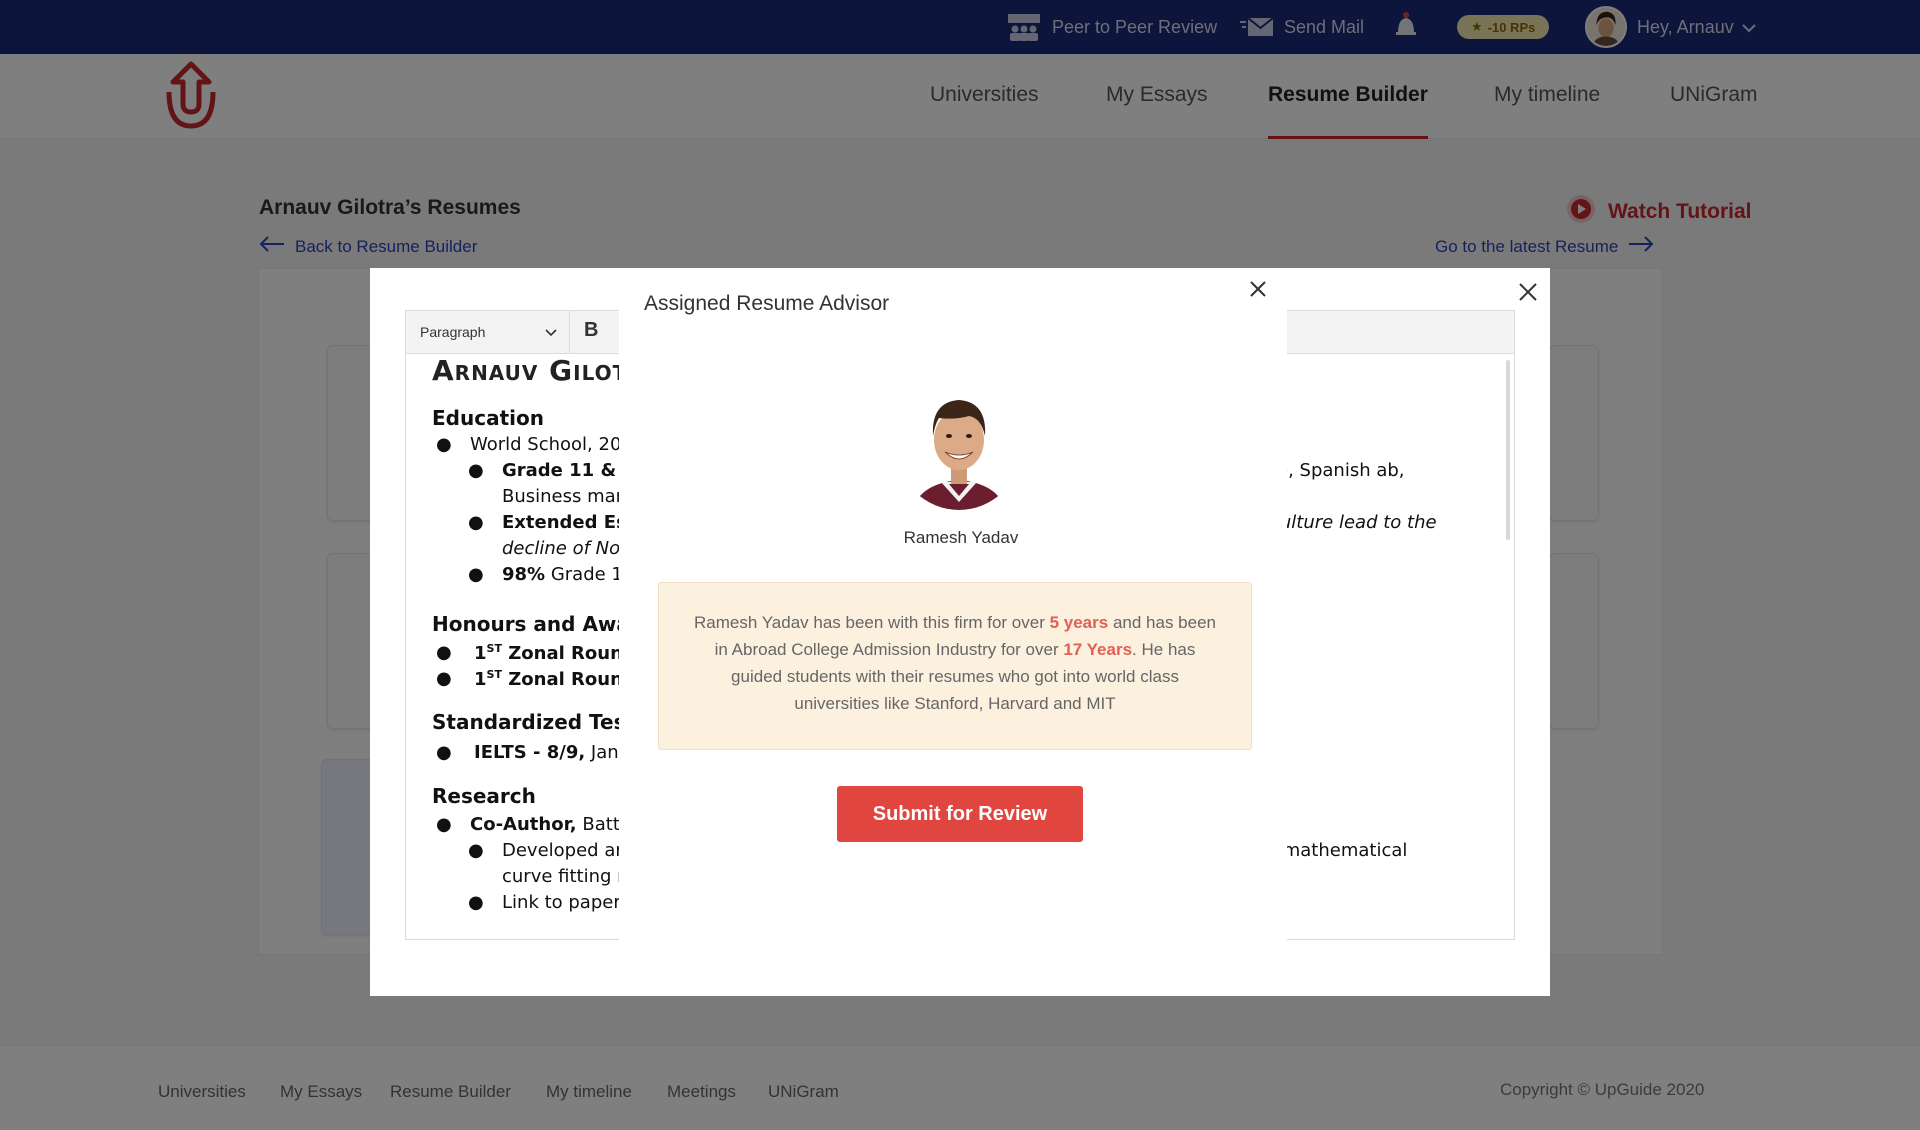  Describe the element at coordinates (1098, 649) in the screenshot. I see `years-industry: 17 Years` at that location.